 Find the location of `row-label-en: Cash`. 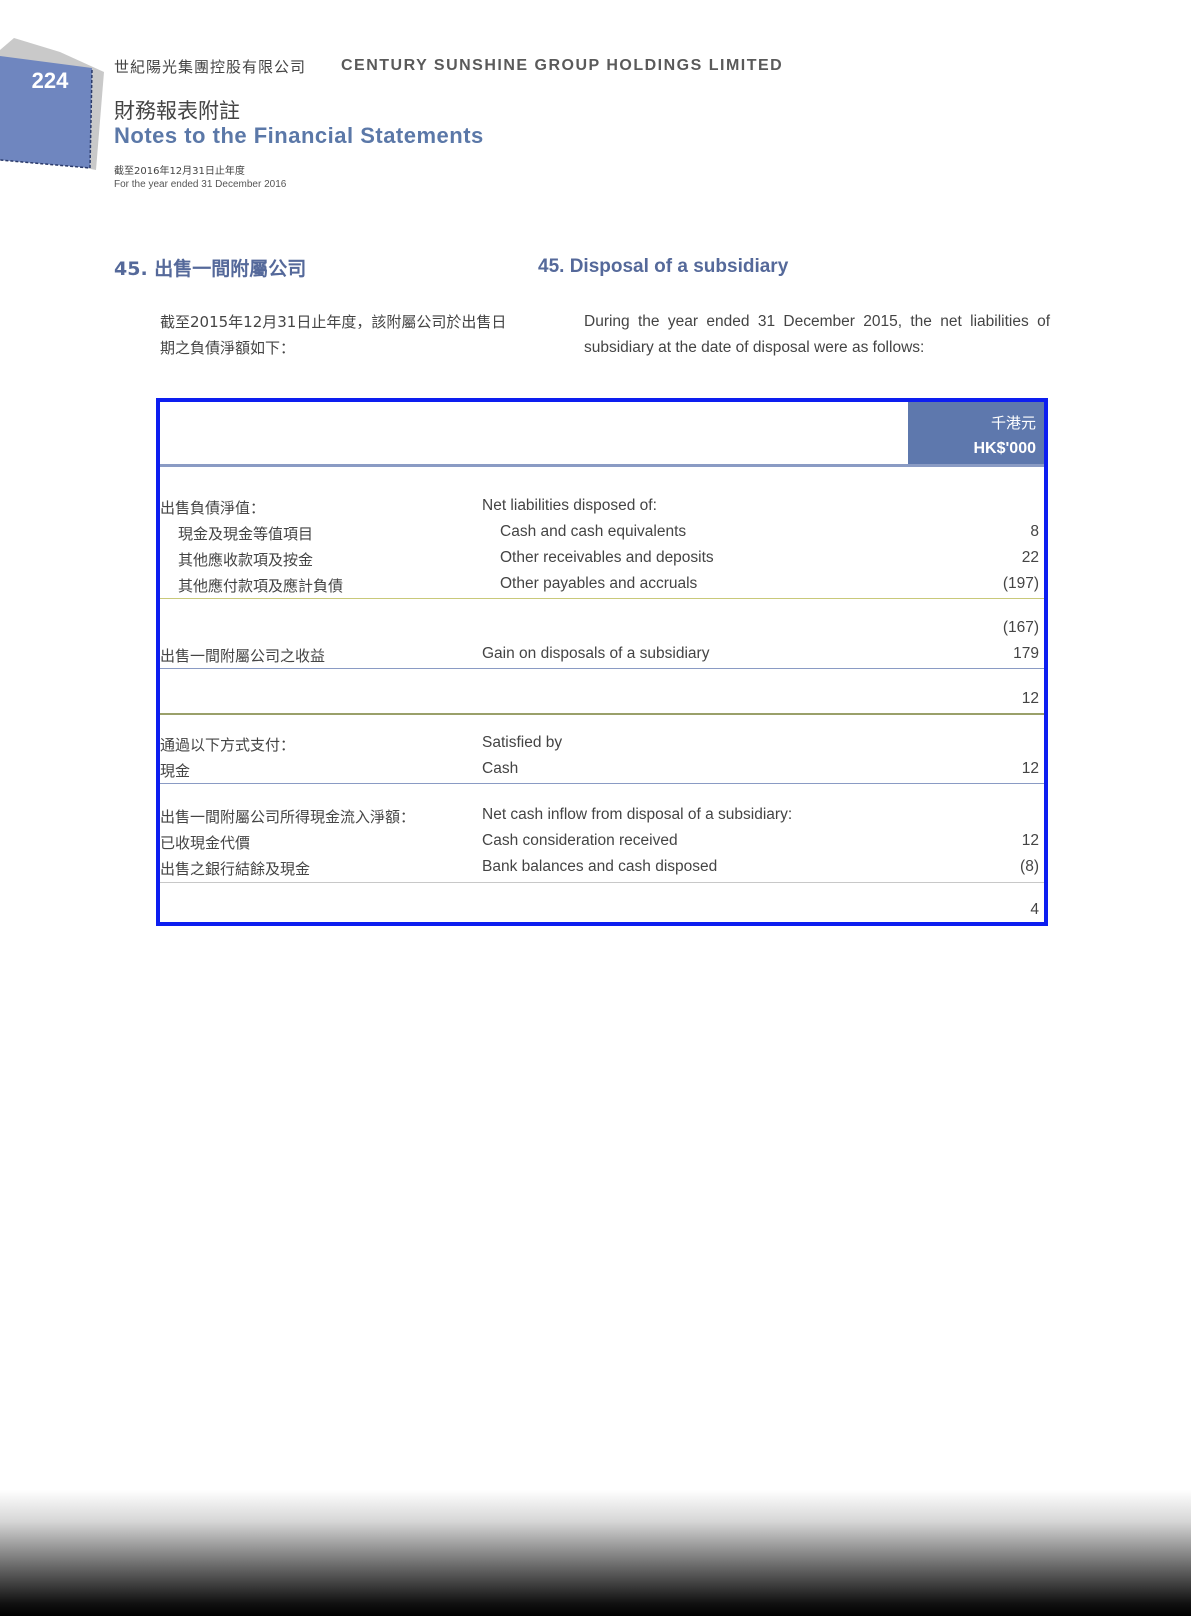

row-label-en: Cash is located at coordinates (500, 768).